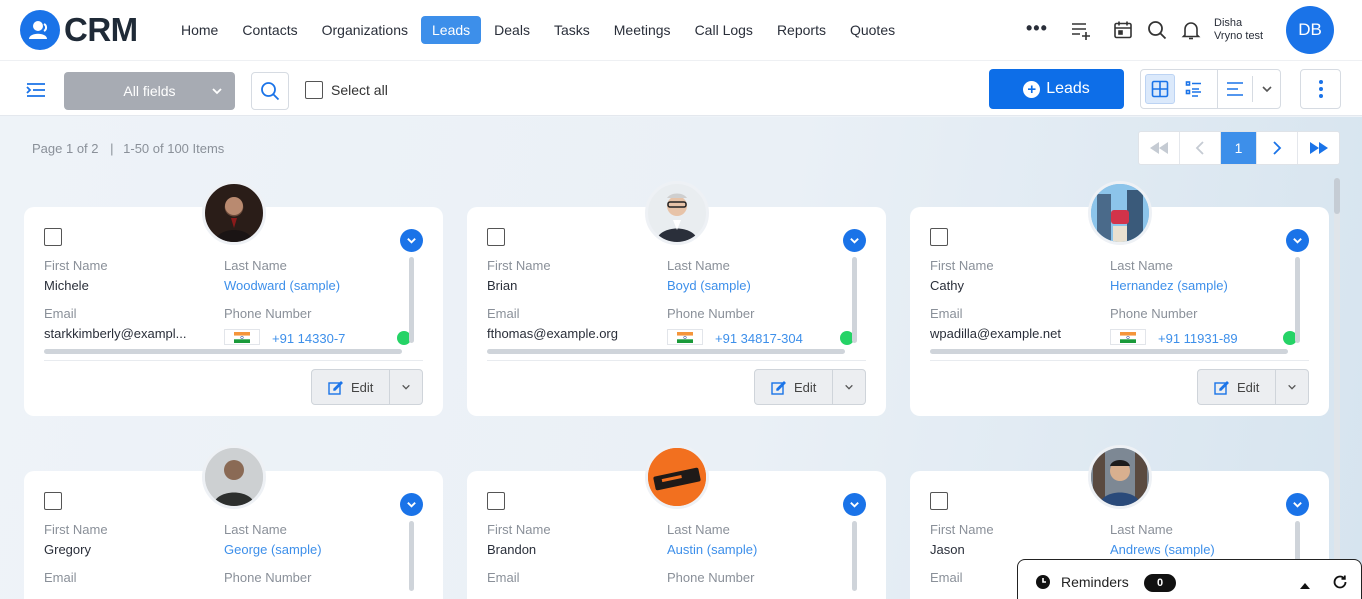  What do you see at coordinates (199, 30) in the screenshot?
I see `nav-home: Home` at bounding box center [199, 30].